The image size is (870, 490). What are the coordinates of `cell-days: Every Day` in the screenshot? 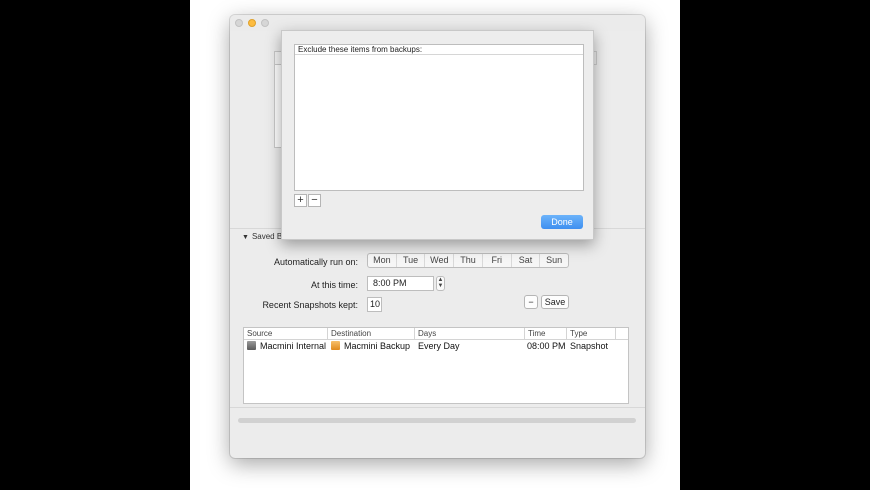 It's located at (439, 346).